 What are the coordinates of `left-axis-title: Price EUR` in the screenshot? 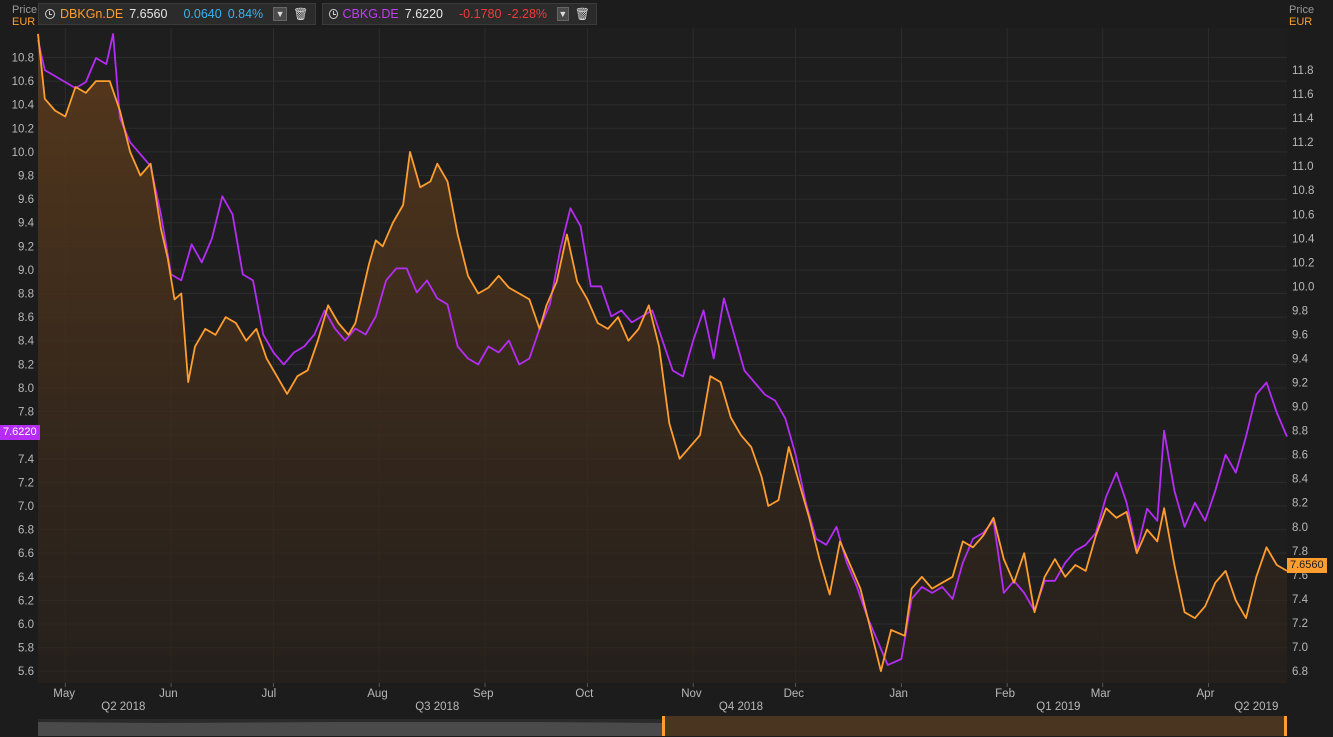 It's located at (24, 16).